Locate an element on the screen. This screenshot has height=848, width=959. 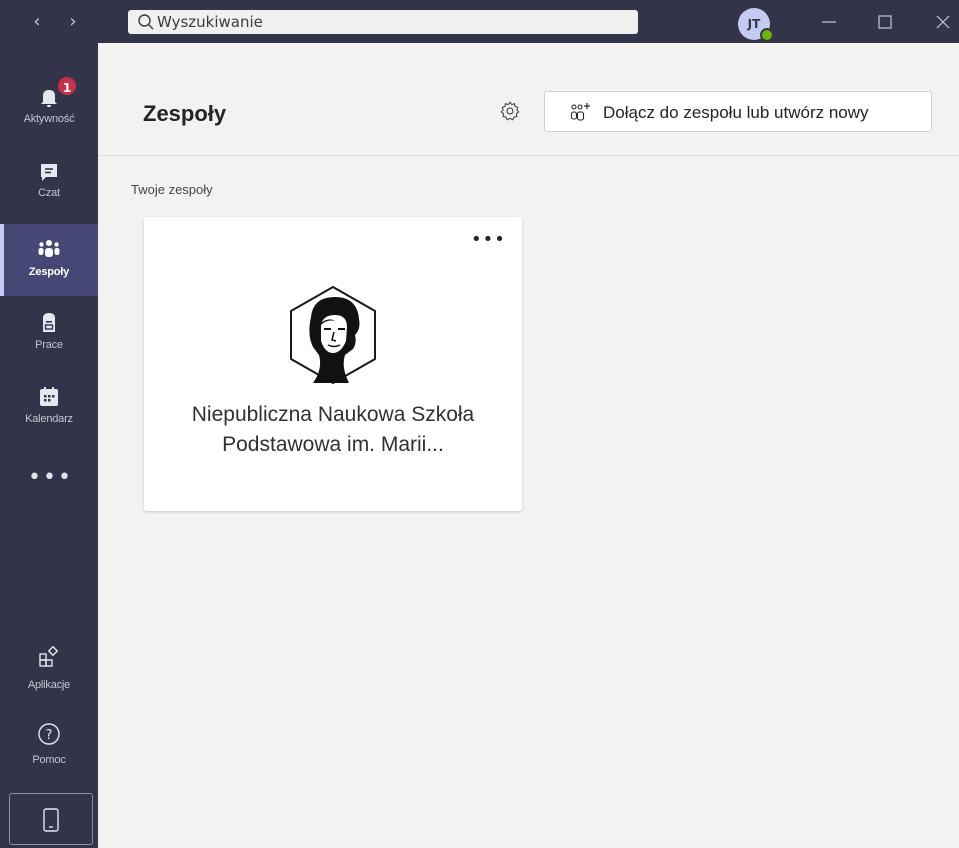
mobile-app-button is located at coordinates (51, 819).